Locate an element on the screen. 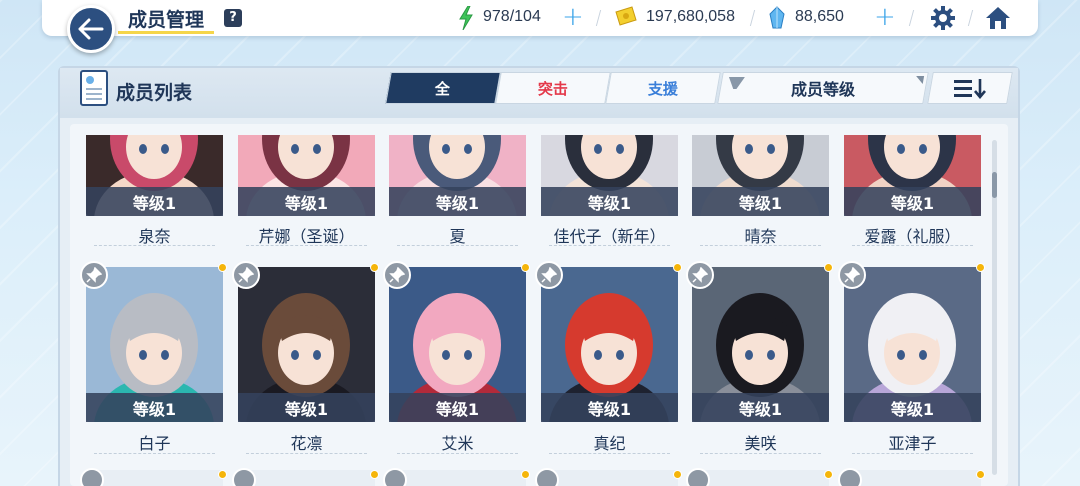  tab-label: 支援 is located at coordinates (662, 88).